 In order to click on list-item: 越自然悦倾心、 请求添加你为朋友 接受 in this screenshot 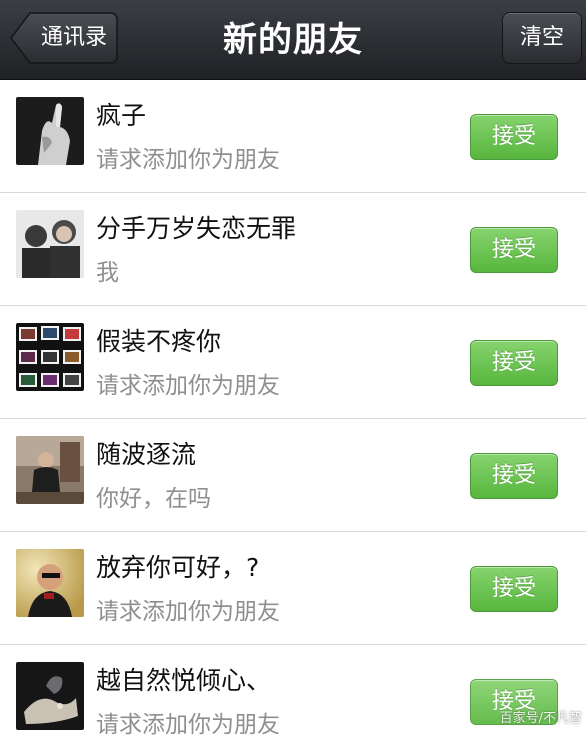, I will do `click(293, 690)`.